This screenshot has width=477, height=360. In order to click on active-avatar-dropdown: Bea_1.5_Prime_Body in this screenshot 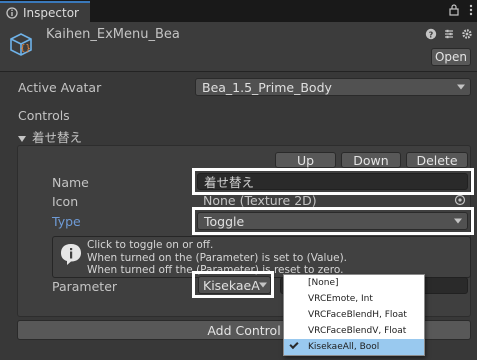, I will do `click(333, 87)`.